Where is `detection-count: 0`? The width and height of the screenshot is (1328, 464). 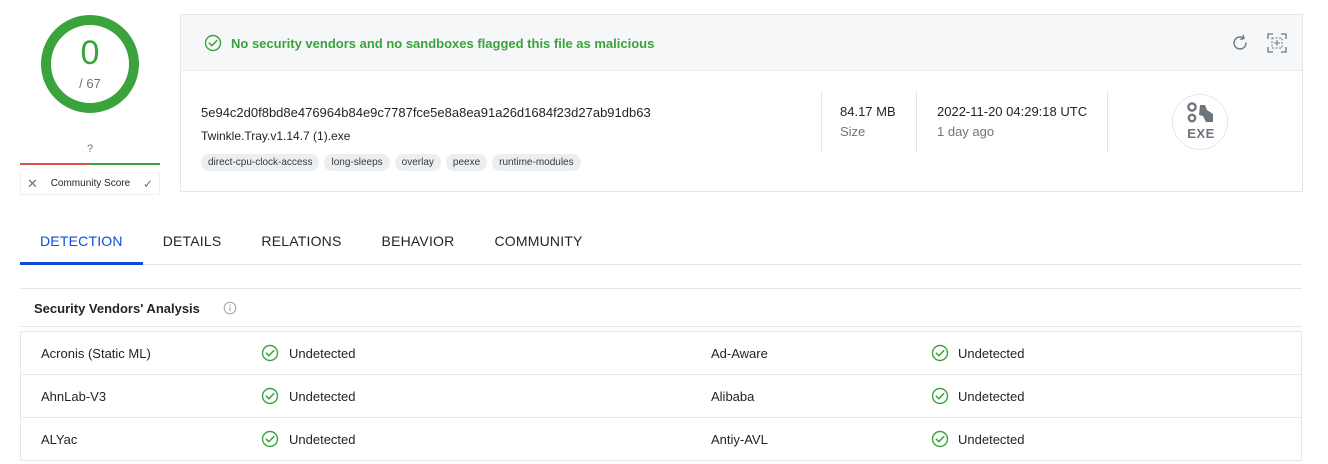
detection-count: 0 is located at coordinates (90, 53).